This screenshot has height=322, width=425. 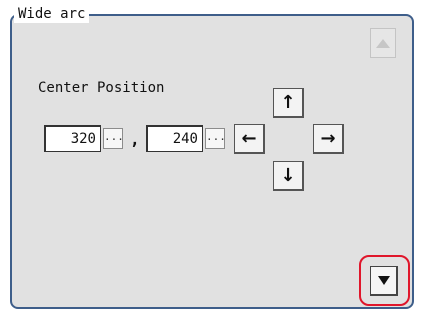 I want to click on move-right-button: →, so click(x=328, y=139).